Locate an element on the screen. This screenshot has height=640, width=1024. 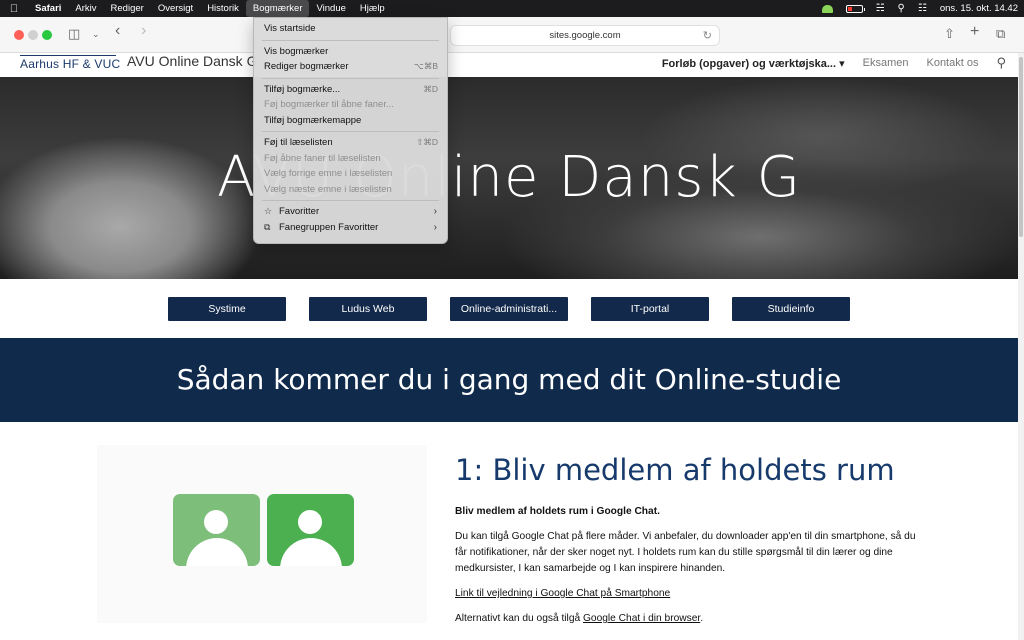
tab-group-icon: ⧉ is located at coordinates (267, 226).